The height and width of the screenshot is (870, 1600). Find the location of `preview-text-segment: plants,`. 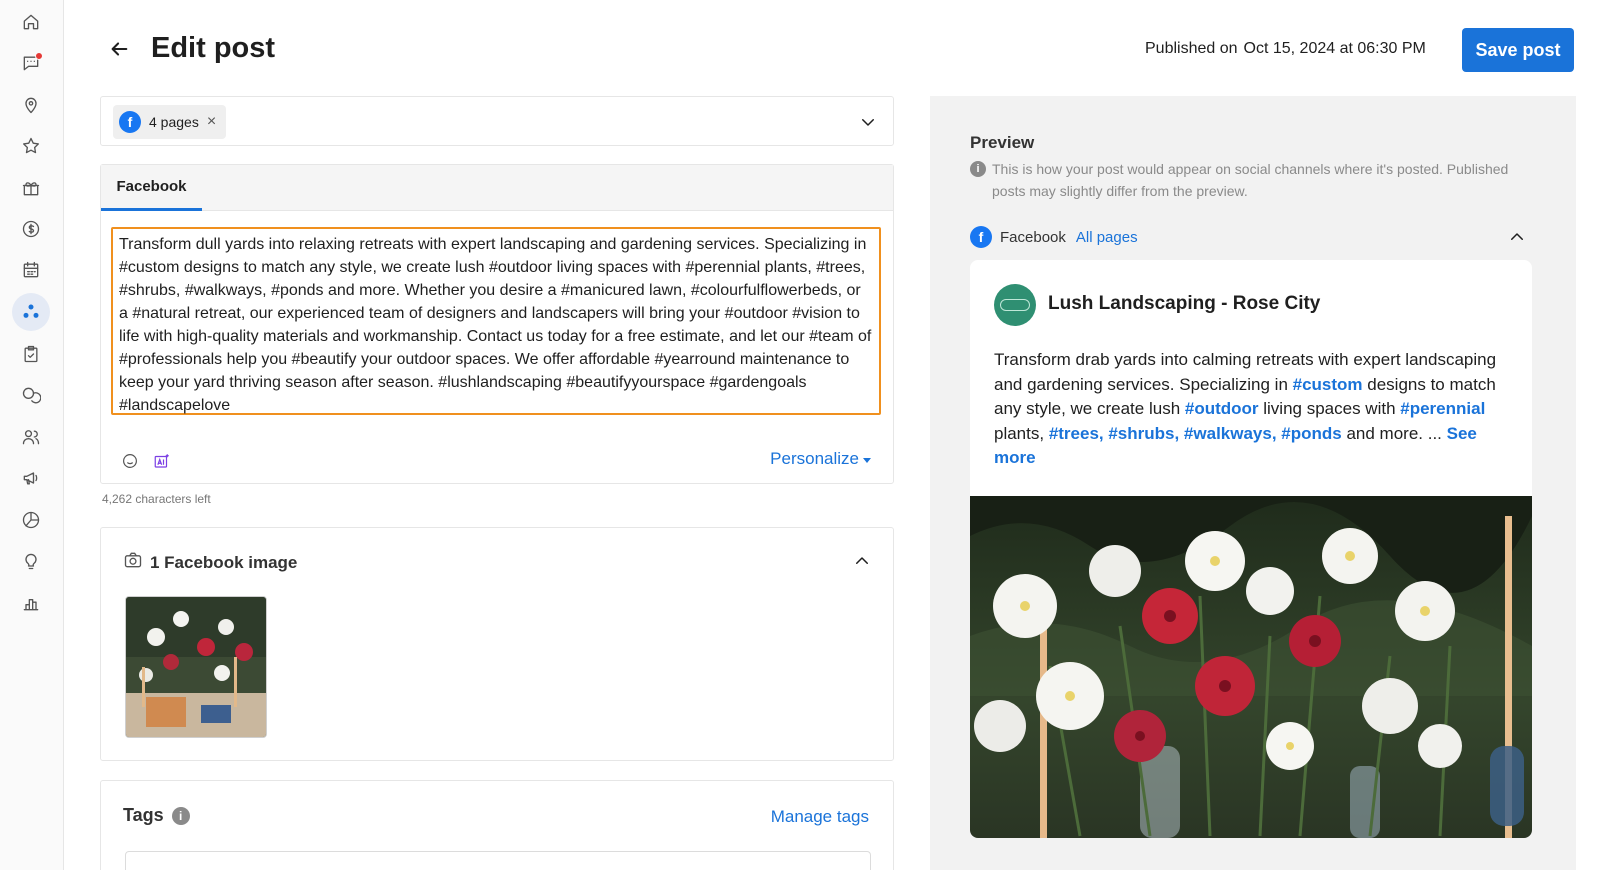

preview-text-segment: plants, is located at coordinates (1021, 433).